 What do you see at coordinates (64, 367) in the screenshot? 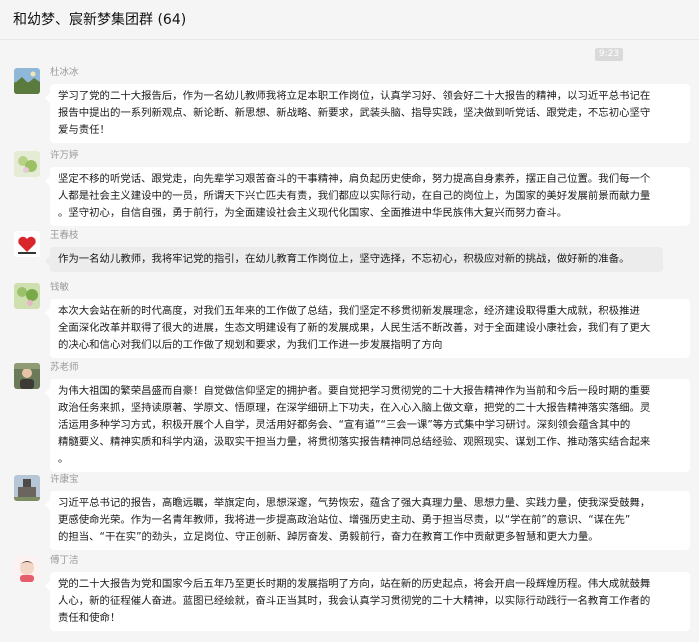
I see `sender-name: 苏老师` at bounding box center [64, 367].